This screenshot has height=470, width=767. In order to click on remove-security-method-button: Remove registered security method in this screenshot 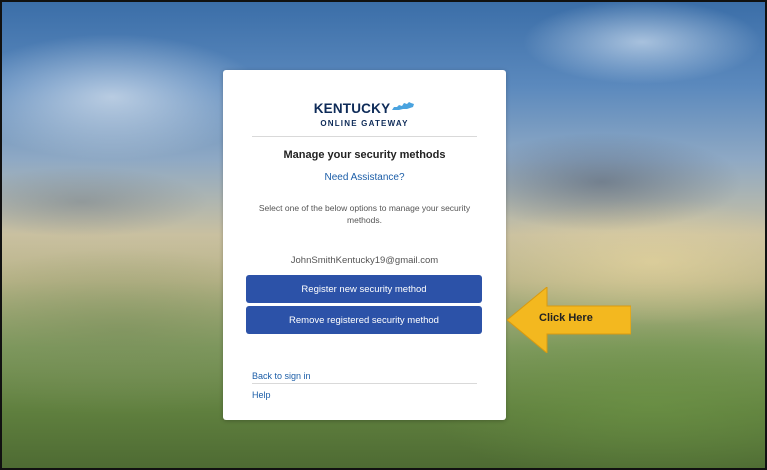, I will do `click(364, 320)`.